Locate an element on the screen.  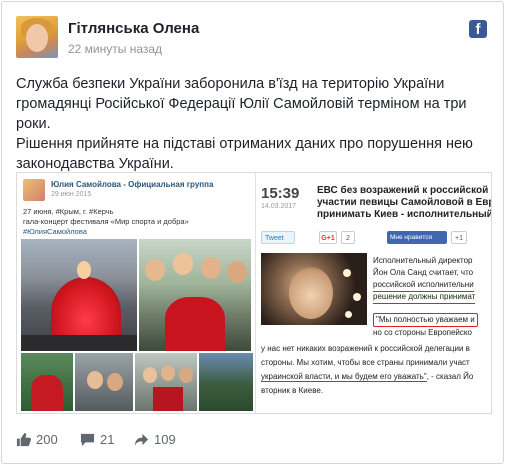
news-headline-line-2: участии певицы Самойловой в Евро is located at coordinates (404, 202).